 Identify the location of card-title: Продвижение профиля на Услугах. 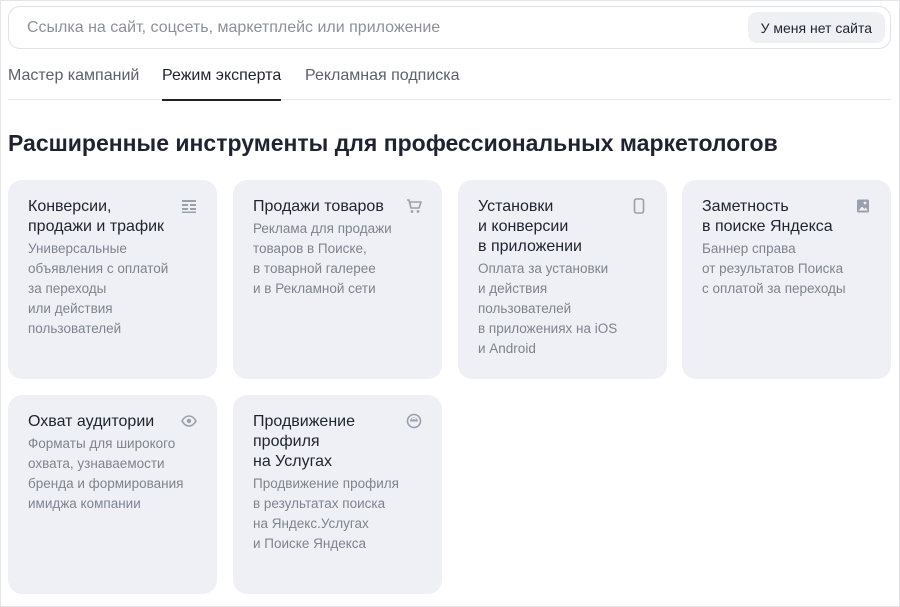
(304, 441).